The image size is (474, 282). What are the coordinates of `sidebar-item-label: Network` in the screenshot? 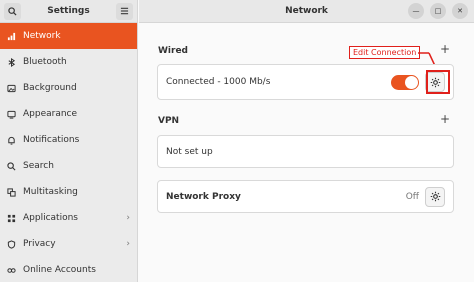 It's located at (42, 36).